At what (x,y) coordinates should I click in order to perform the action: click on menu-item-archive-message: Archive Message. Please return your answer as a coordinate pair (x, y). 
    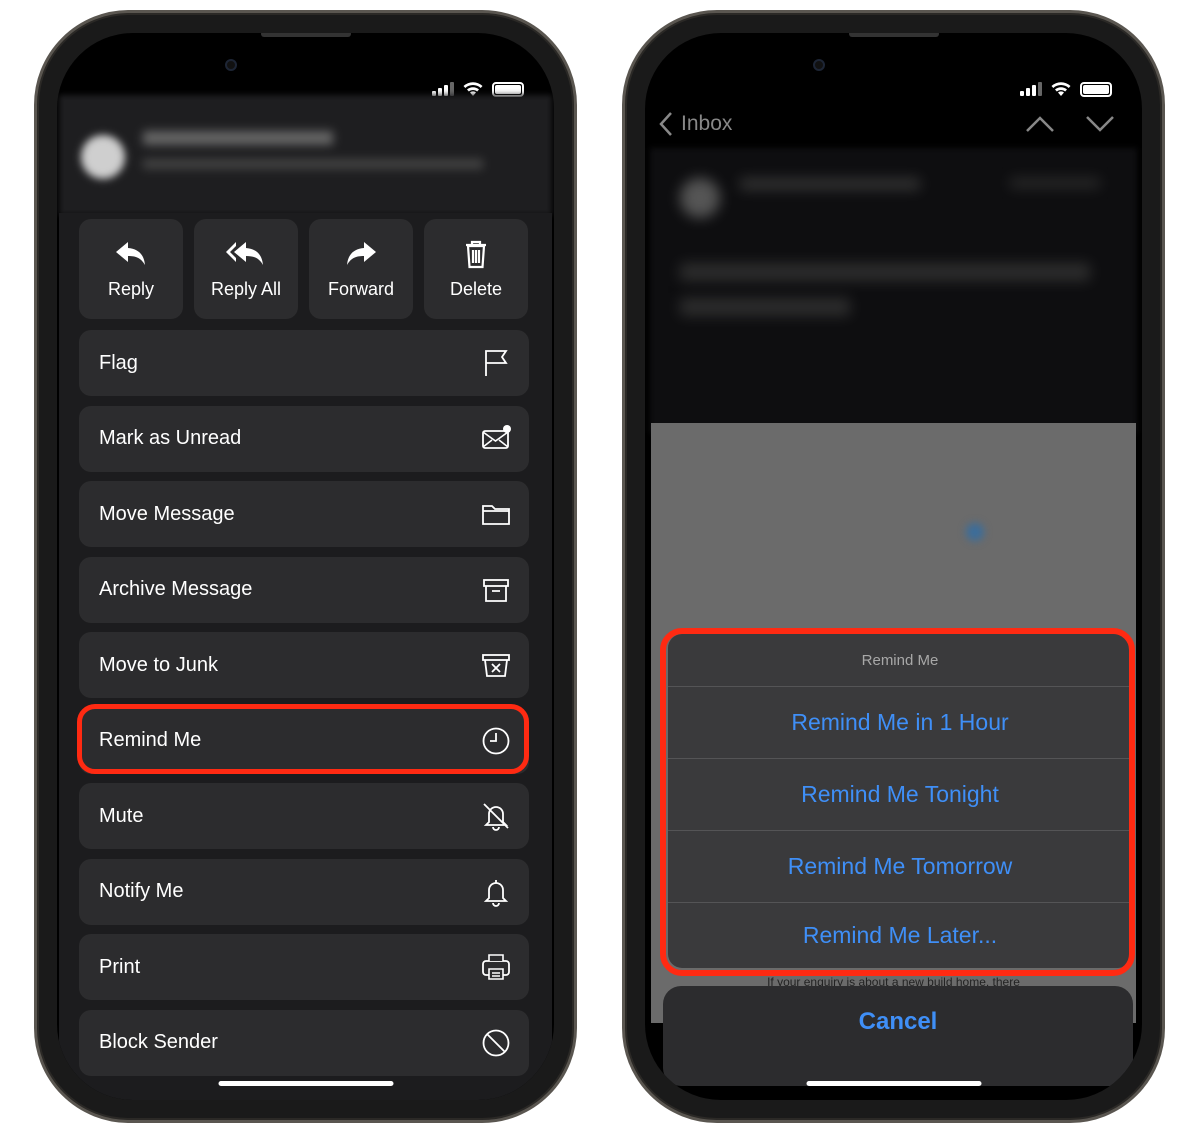
    Looking at the image, I should click on (304, 589).